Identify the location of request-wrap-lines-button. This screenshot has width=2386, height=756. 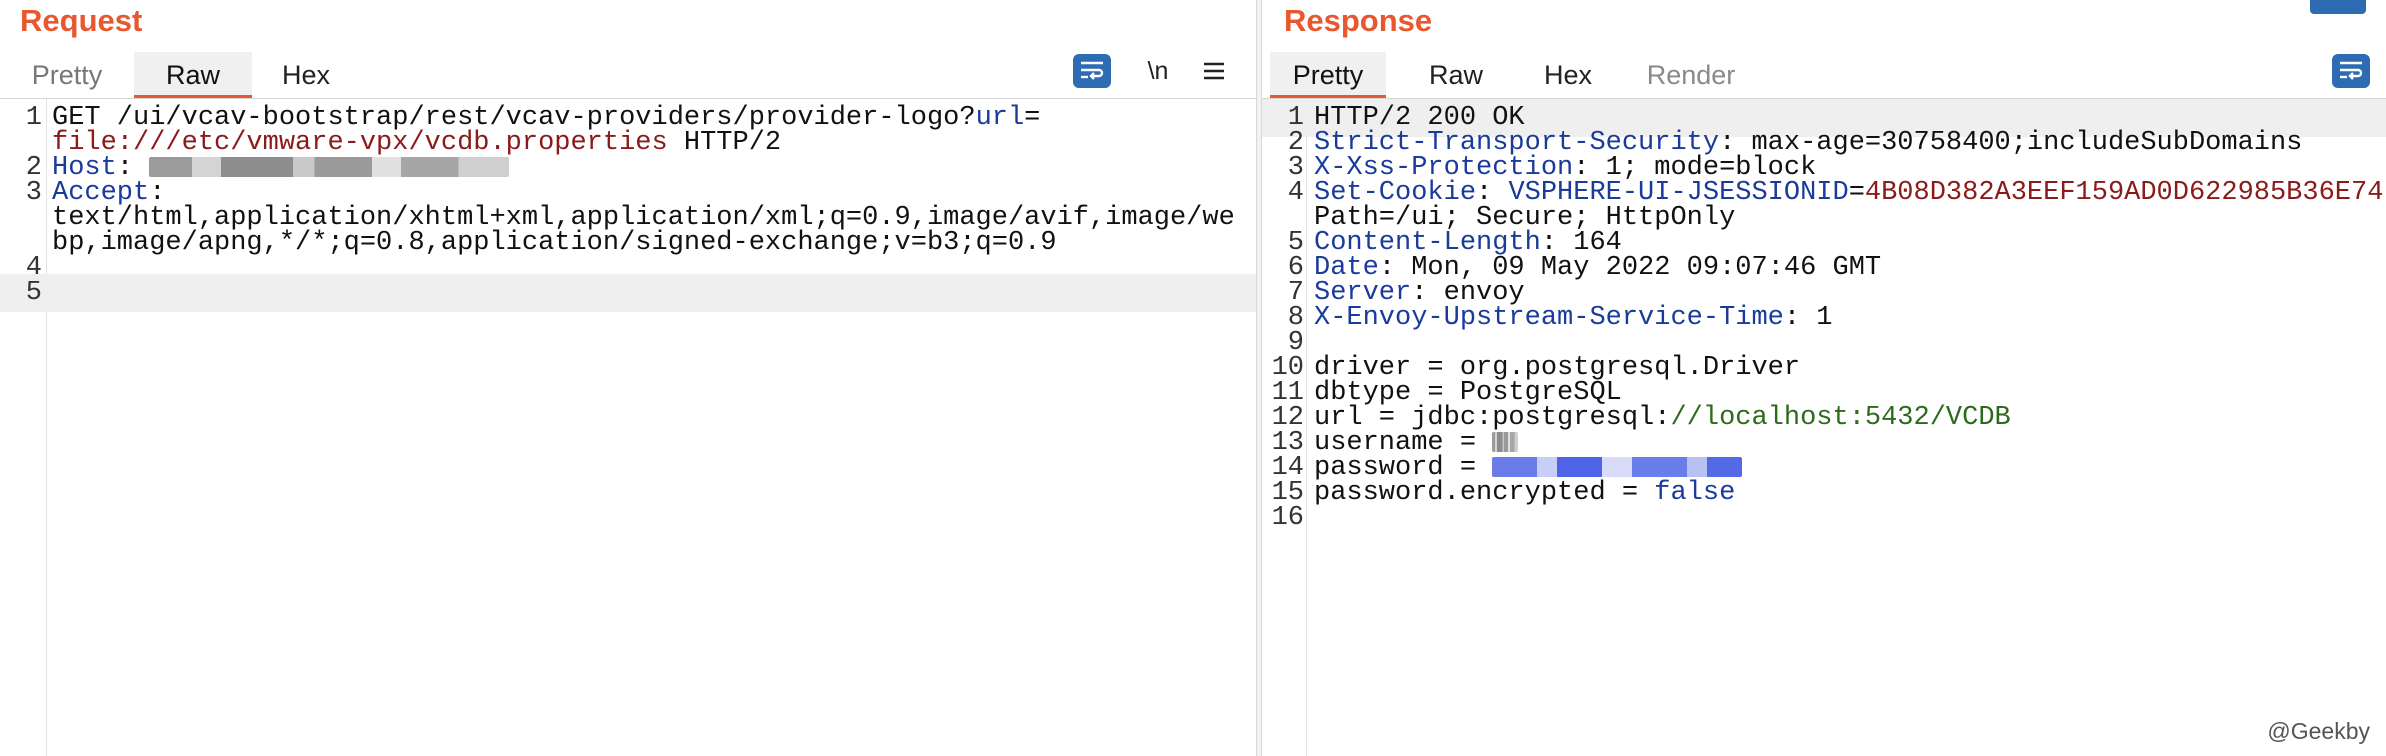
(1092, 71).